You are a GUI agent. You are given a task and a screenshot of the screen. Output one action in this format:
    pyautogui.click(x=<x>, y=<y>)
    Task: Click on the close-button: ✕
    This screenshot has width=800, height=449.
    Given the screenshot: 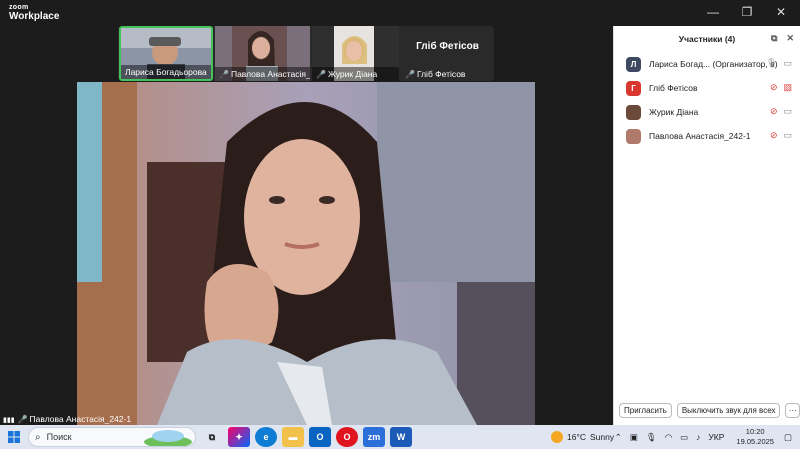 What is the action you would take?
    pyautogui.click(x=781, y=12)
    